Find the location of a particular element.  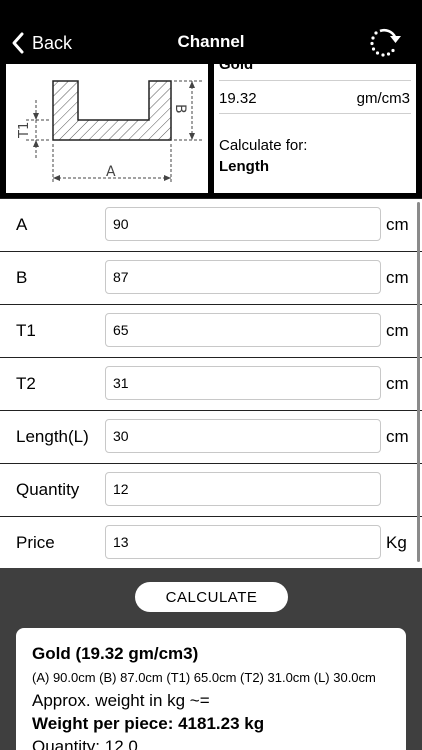

field-label: Length(L) is located at coordinates (52, 436).